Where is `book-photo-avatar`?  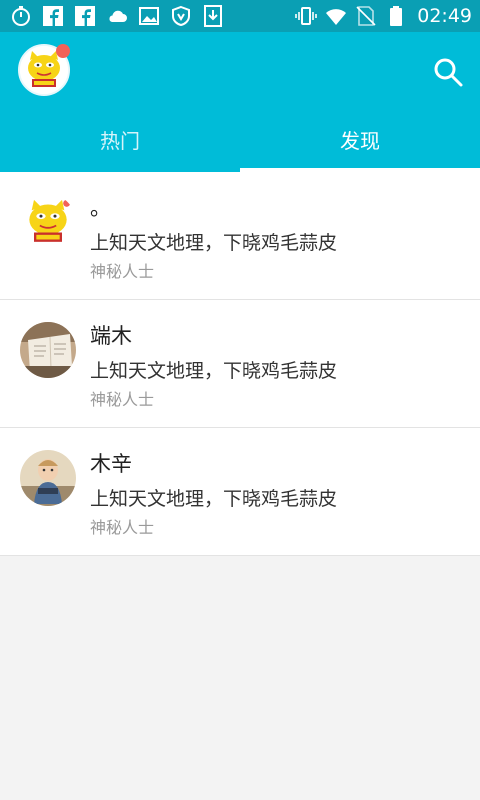
book-photo-avatar is located at coordinates (48, 350).